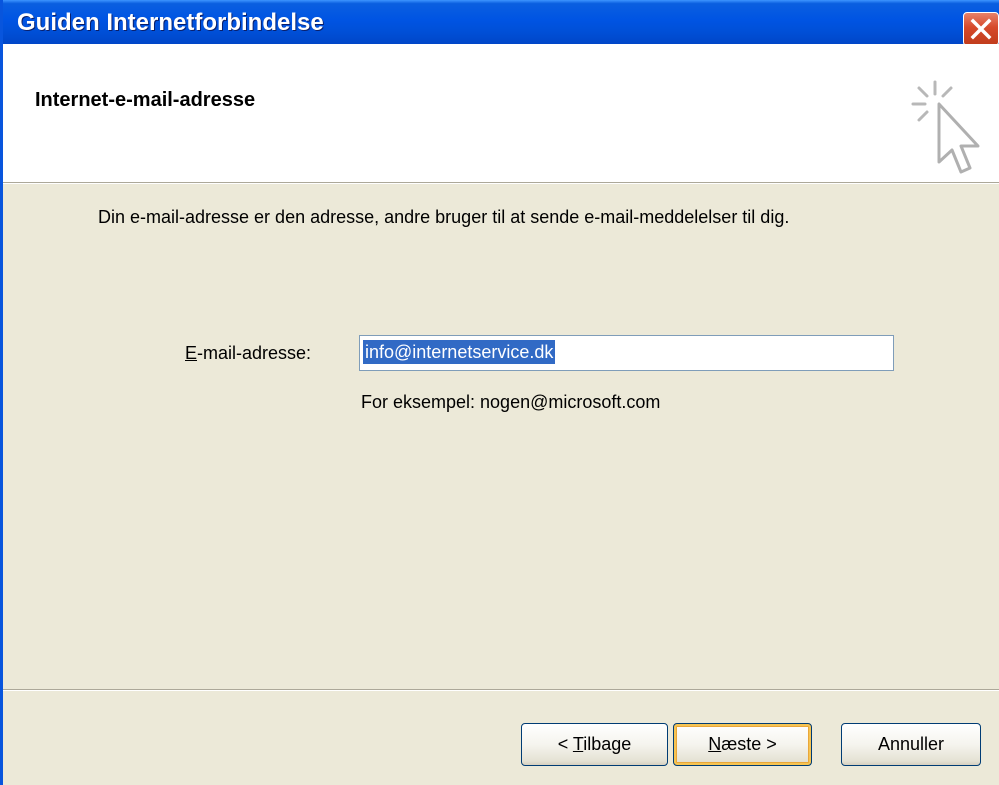 Image resolution: width=999 pixels, height=785 pixels. Describe the element at coordinates (511, 402) in the screenshot. I see `example-text: For eksempel: nogen@microsoft.com` at that location.